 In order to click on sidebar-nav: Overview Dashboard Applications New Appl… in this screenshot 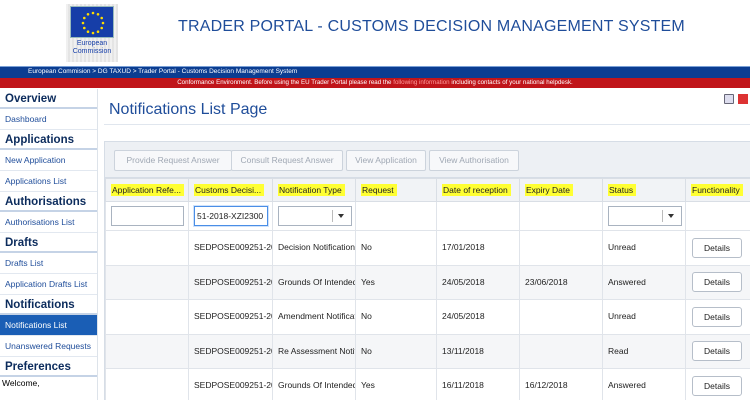, I will do `click(49, 244)`.